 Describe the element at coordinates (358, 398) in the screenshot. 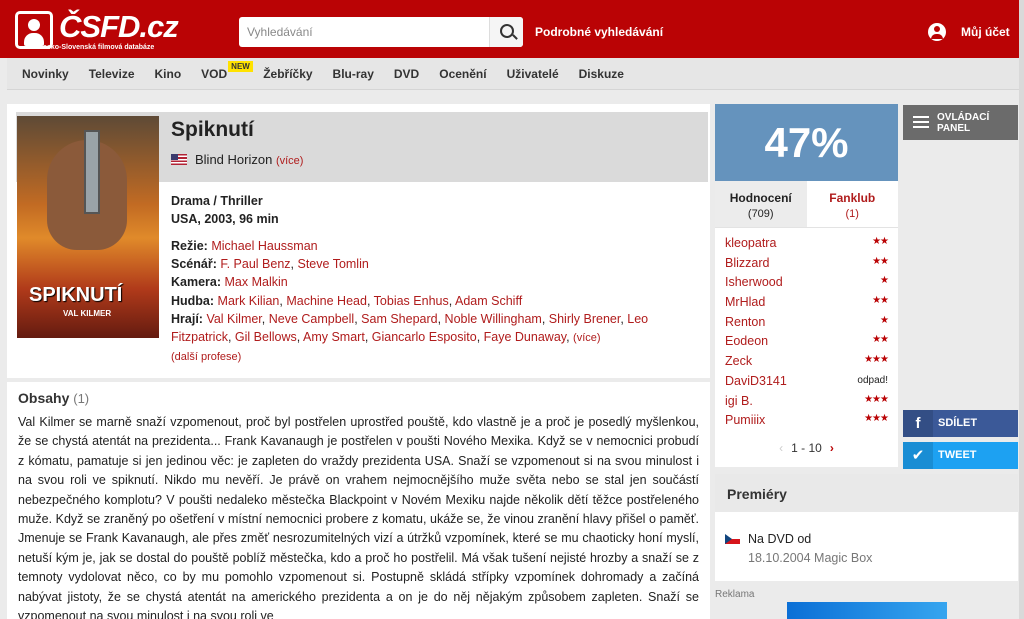

I see `plot-heading: Obsahy (1)` at that location.